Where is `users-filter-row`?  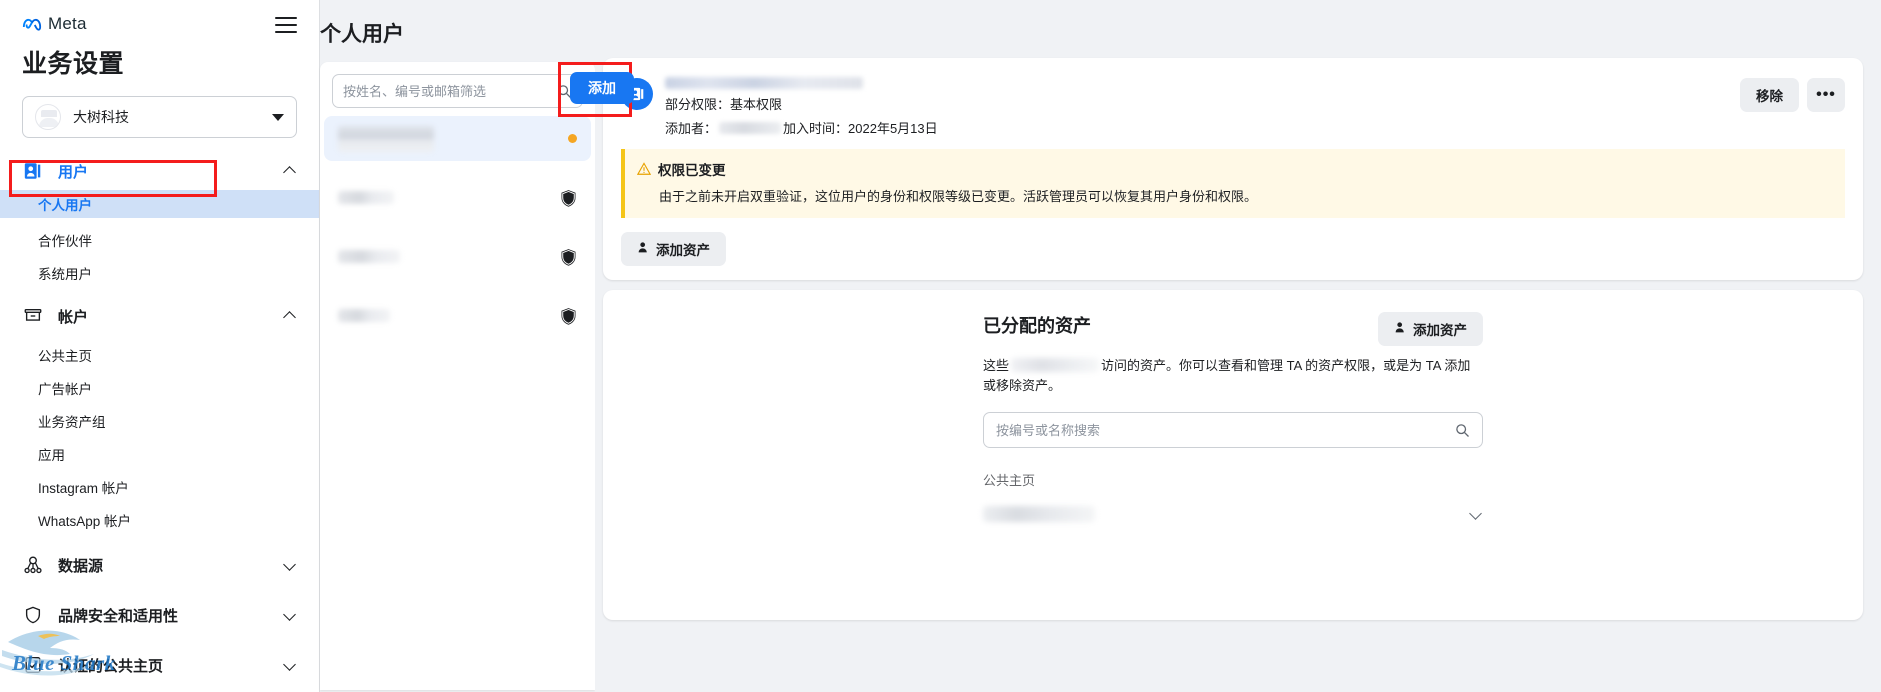
users-filter-row is located at coordinates (457, 85).